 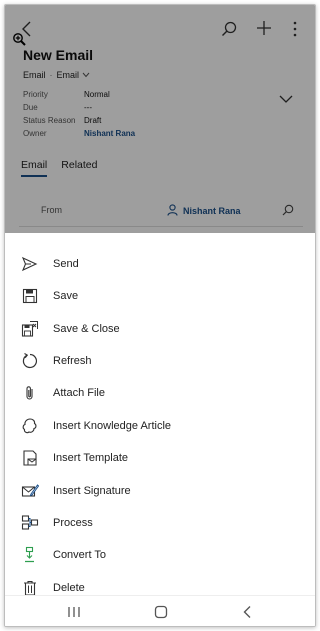 I want to click on menu-label: Refresh, so click(x=72, y=361).